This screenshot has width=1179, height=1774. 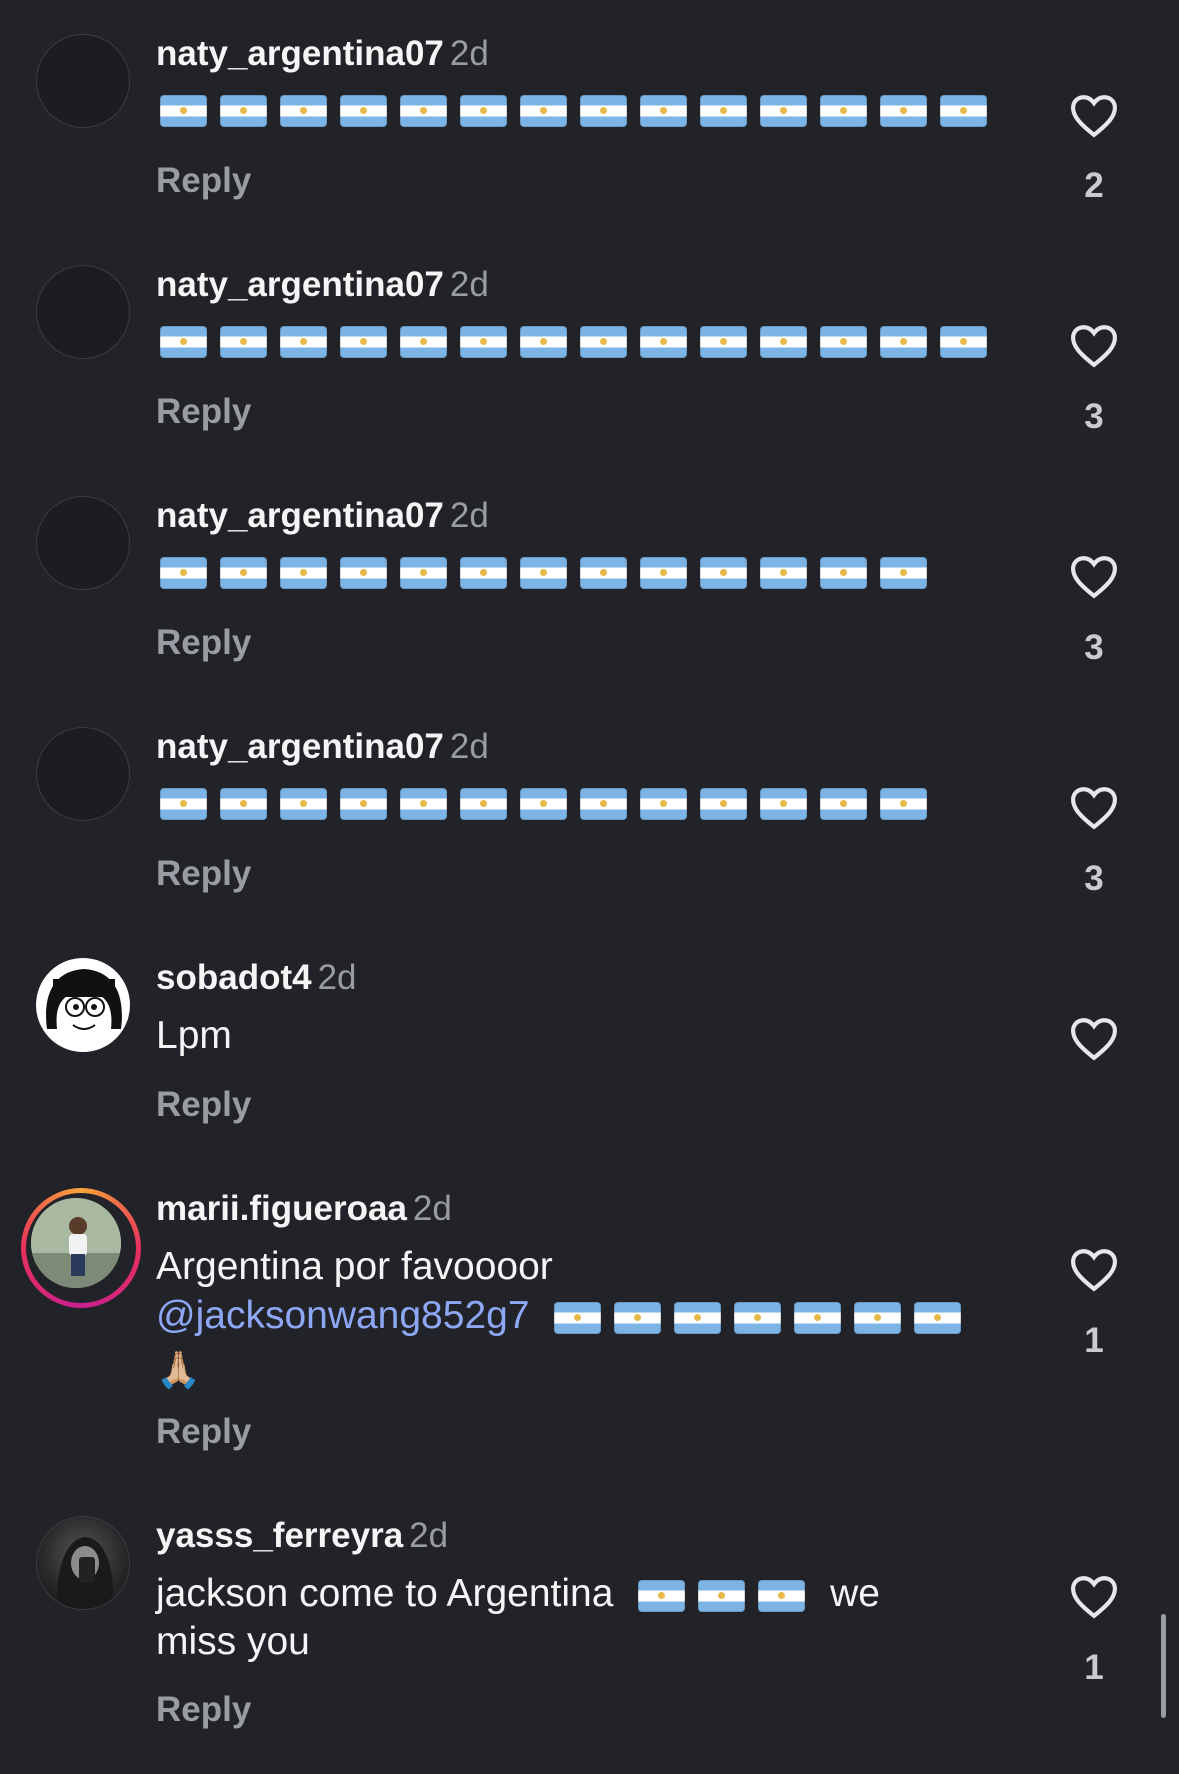 What do you see at coordinates (194, 1035) in the screenshot?
I see `comment-text: Lpm` at bounding box center [194, 1035].